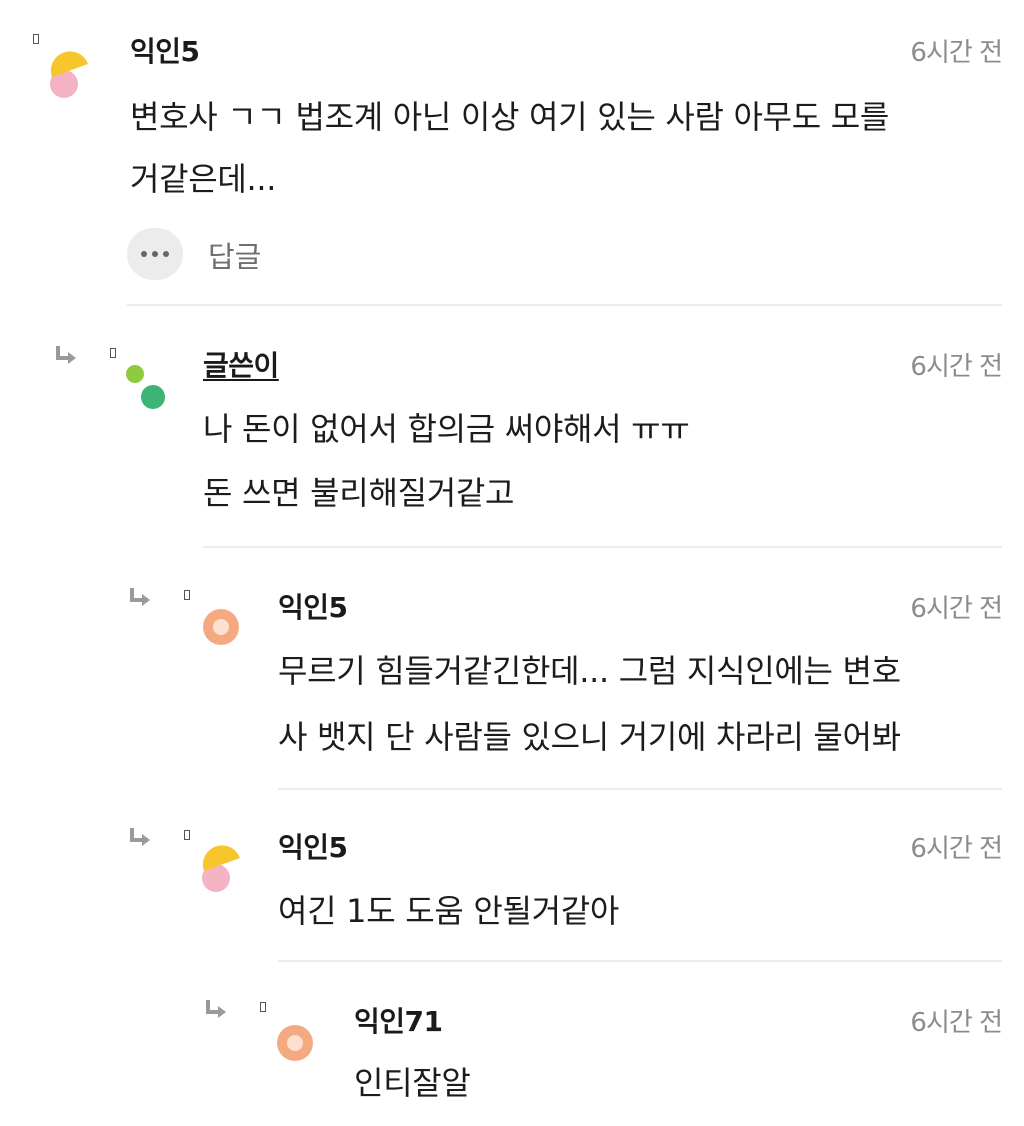 The width and height of the screenshot is (1024, 1126). Describe the element at coordinates (398, 1020) in the screenshot. I see `author-name: 익인71` at that location.